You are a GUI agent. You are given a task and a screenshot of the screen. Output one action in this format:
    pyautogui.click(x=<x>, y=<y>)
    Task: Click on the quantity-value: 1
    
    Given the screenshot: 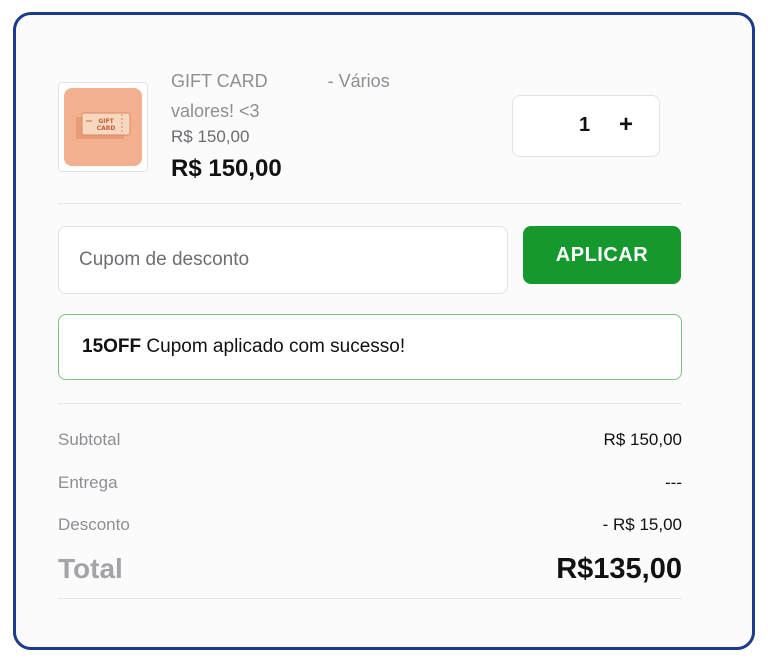 What is the action you would take?
    pyautogui.click(x=585, y=125)
    